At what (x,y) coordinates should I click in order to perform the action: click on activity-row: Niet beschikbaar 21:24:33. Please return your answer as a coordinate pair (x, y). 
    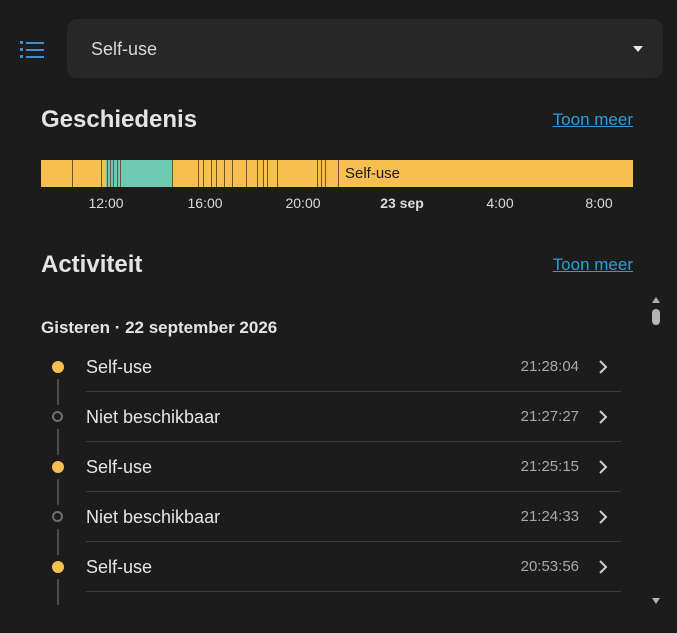
    Looking at the image, I should click on (331, 517).